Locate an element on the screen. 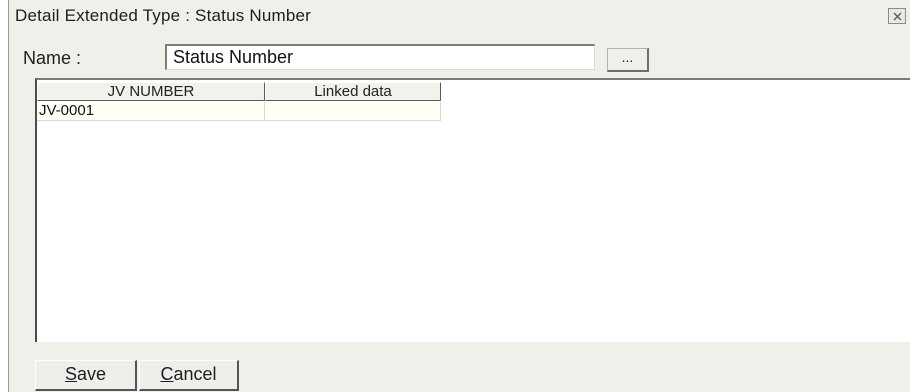 The image size is (910, 392). cancel-label: ancel is located at coordinates (195, 374).